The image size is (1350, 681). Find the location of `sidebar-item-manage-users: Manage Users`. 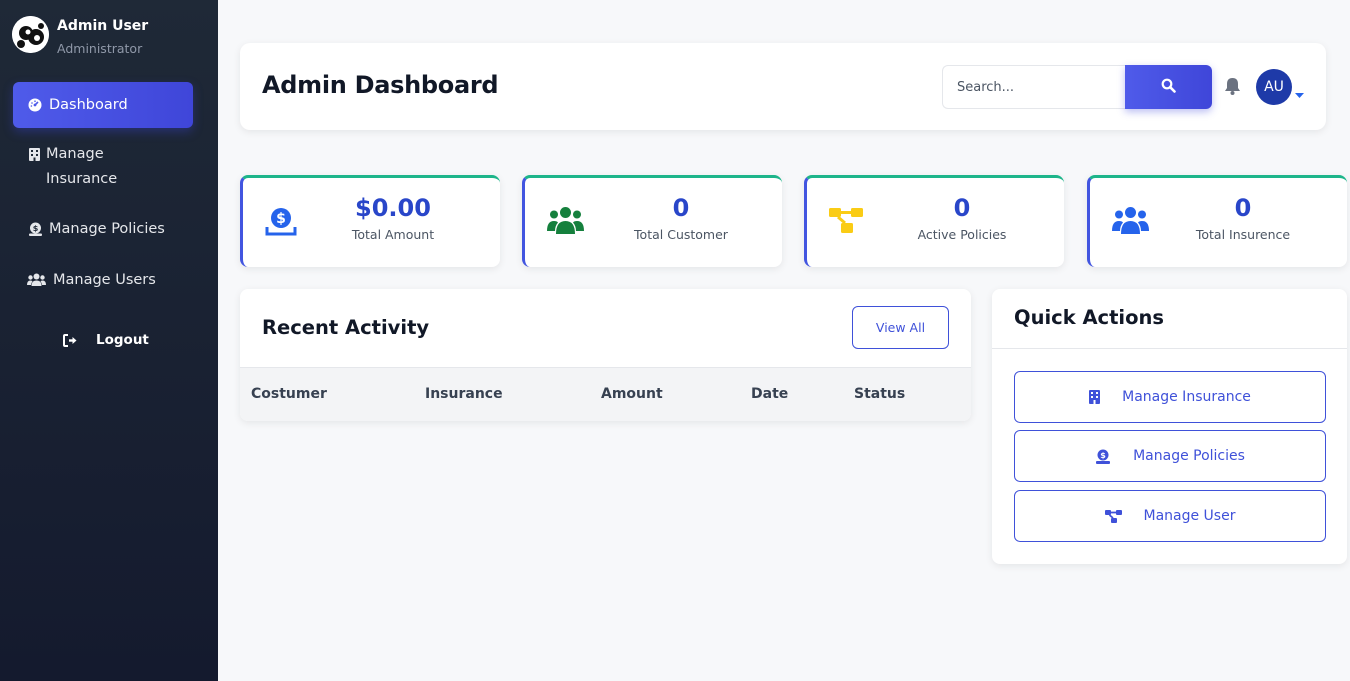

sidebar-item-manage-users: Manage Users is located at coordinates (103, 280).